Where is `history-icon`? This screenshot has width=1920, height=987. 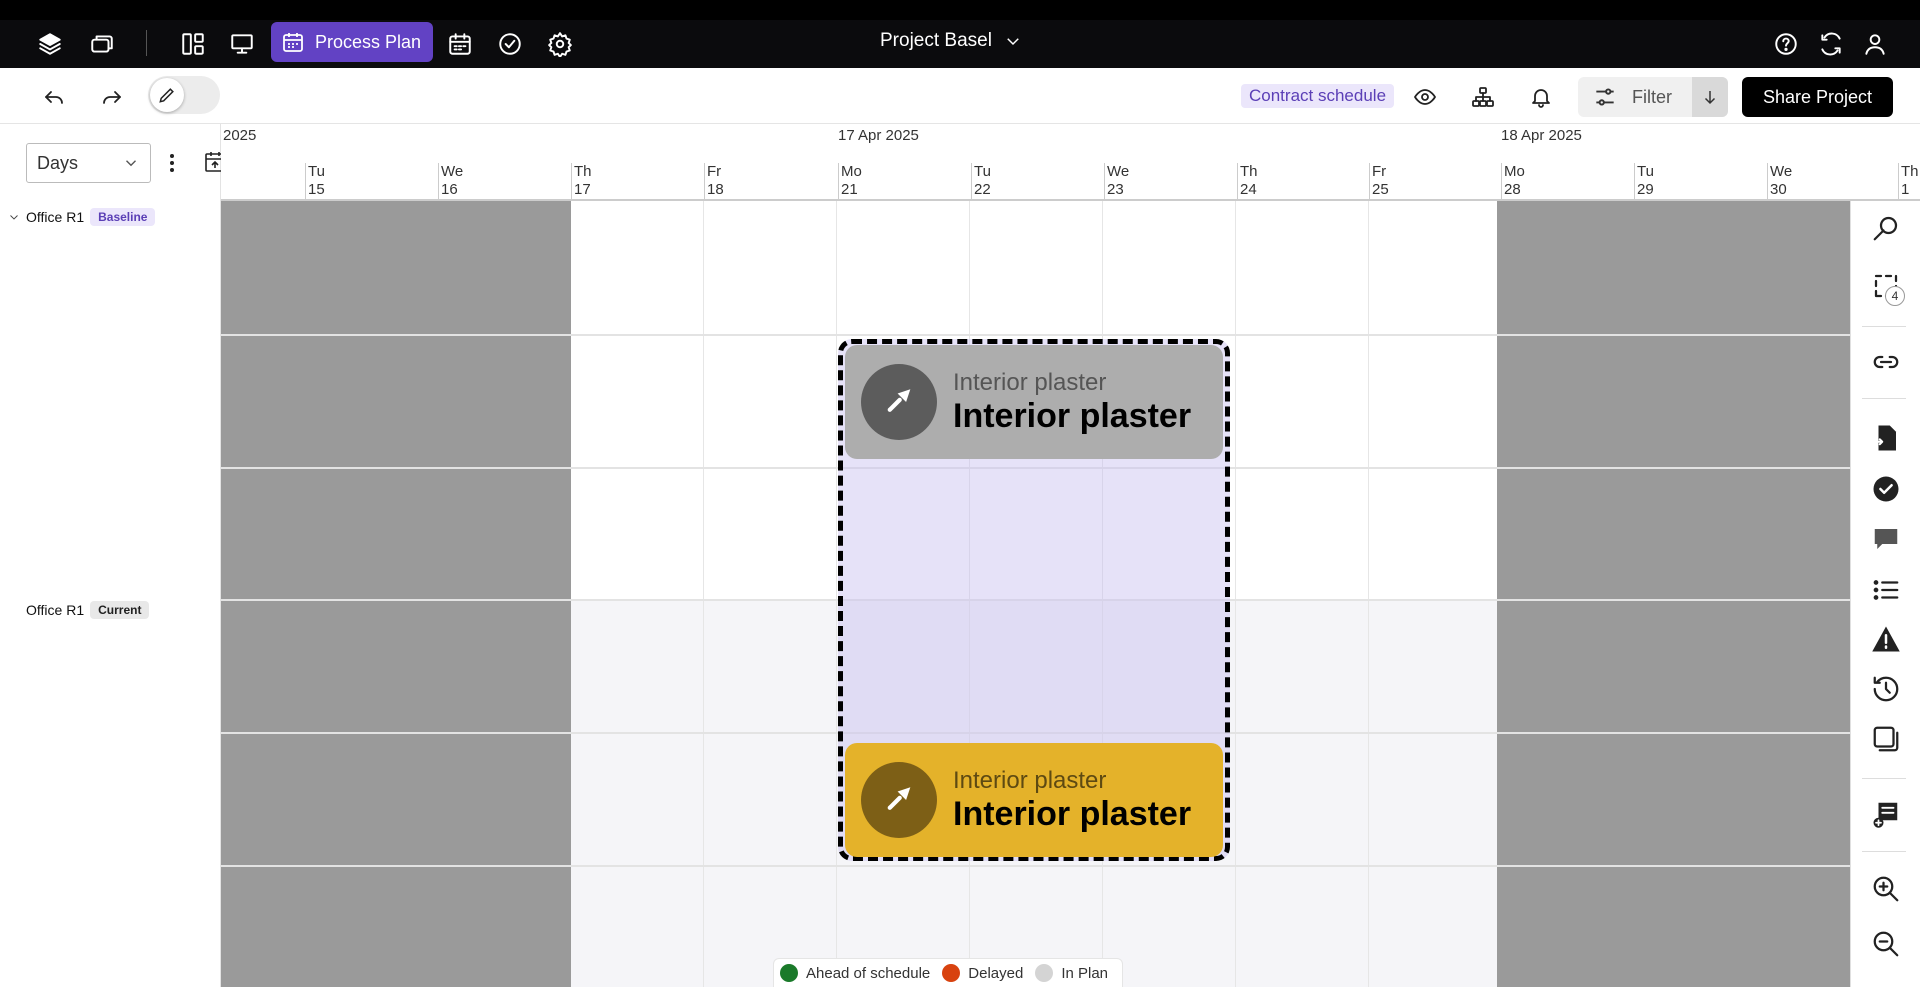
history-icon is located at coordinates (1886, 689).